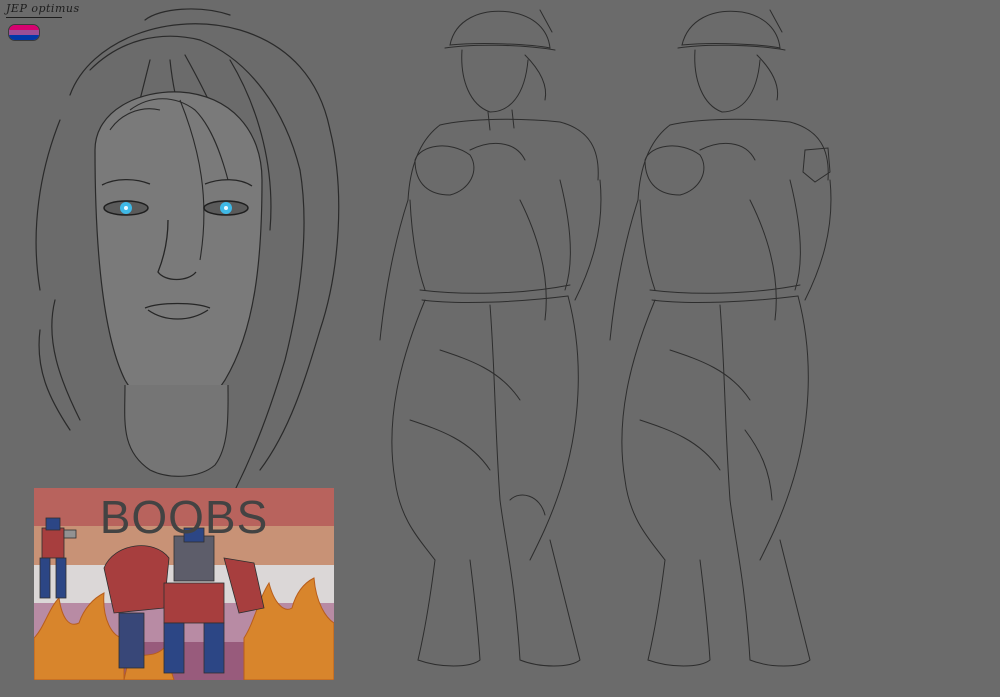 The height and width of the screenshot is (697, 1000). Describe the element at coordinates (184, 600) in the screenshot. I see `robot-figure-large` at that location.